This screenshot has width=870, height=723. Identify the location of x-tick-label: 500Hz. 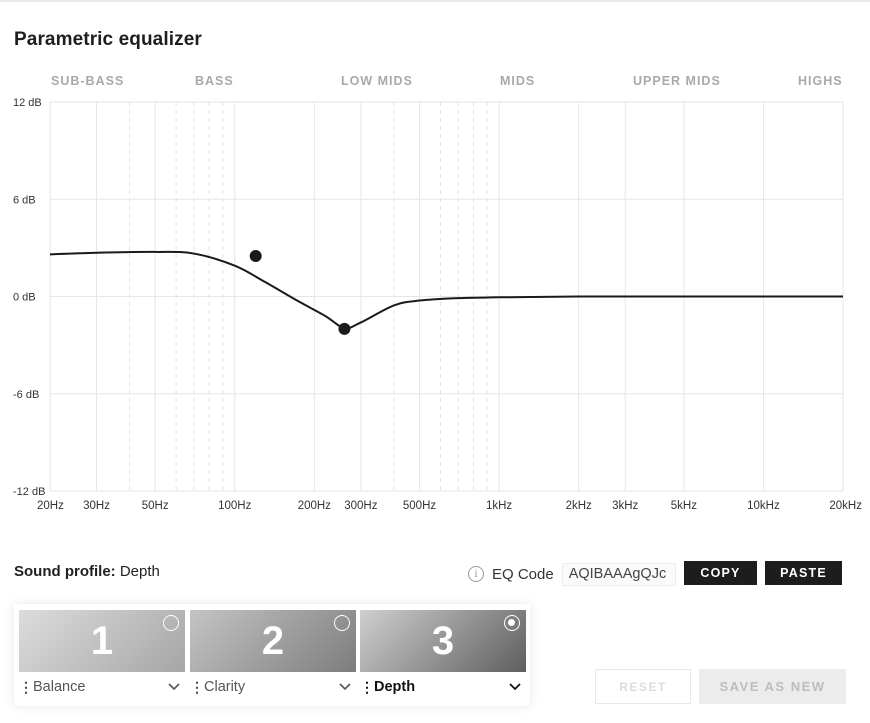
(419, 506).